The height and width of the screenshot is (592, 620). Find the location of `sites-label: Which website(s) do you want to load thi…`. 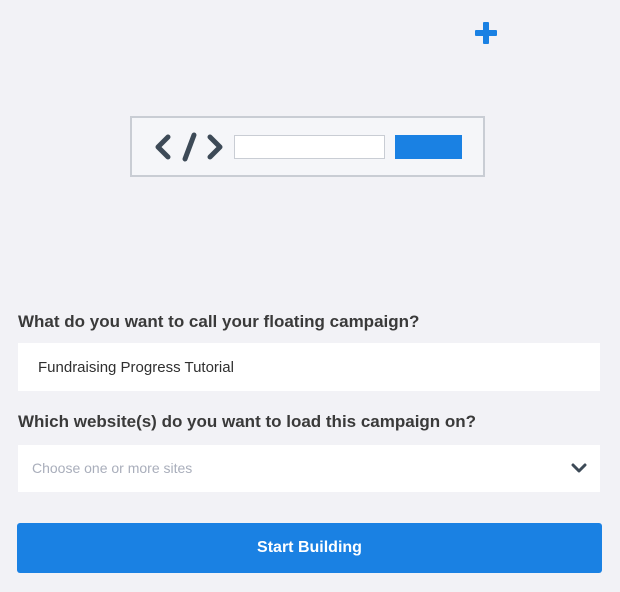

sites-label: Which website(s) do you want to load thi… is located at coordinates (247, 421).